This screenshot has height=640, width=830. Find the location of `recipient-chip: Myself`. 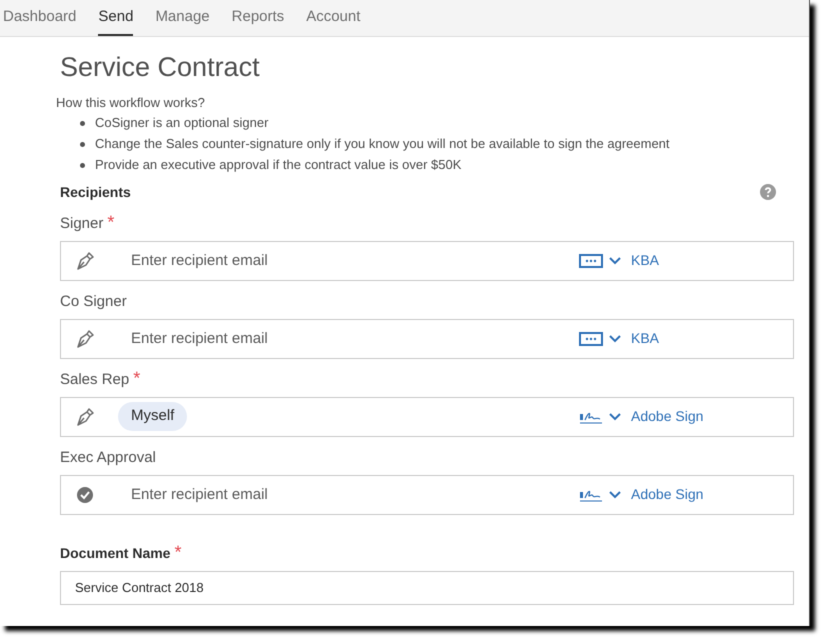

recipient-chip: Myself is located at coordinates (153, 416).